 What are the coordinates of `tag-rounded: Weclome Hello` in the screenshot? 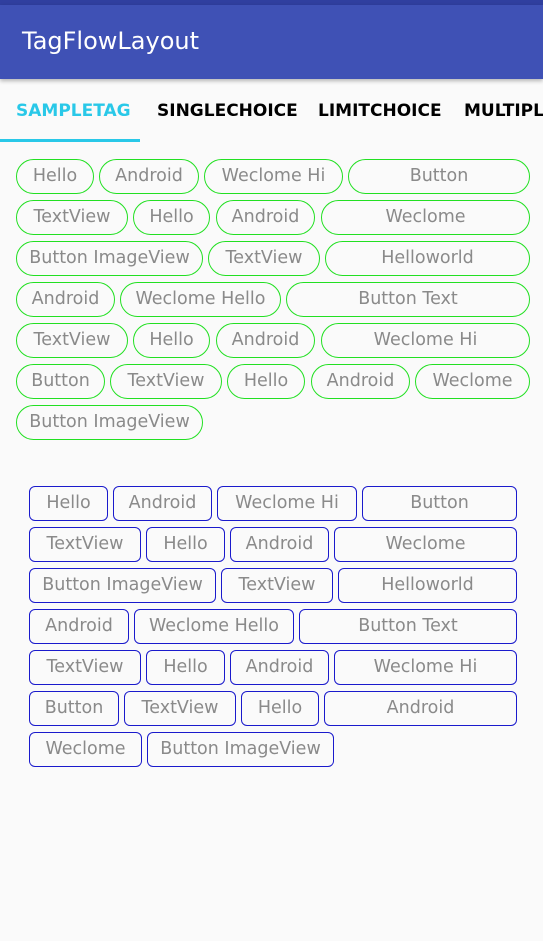 It's located at (200, 299).